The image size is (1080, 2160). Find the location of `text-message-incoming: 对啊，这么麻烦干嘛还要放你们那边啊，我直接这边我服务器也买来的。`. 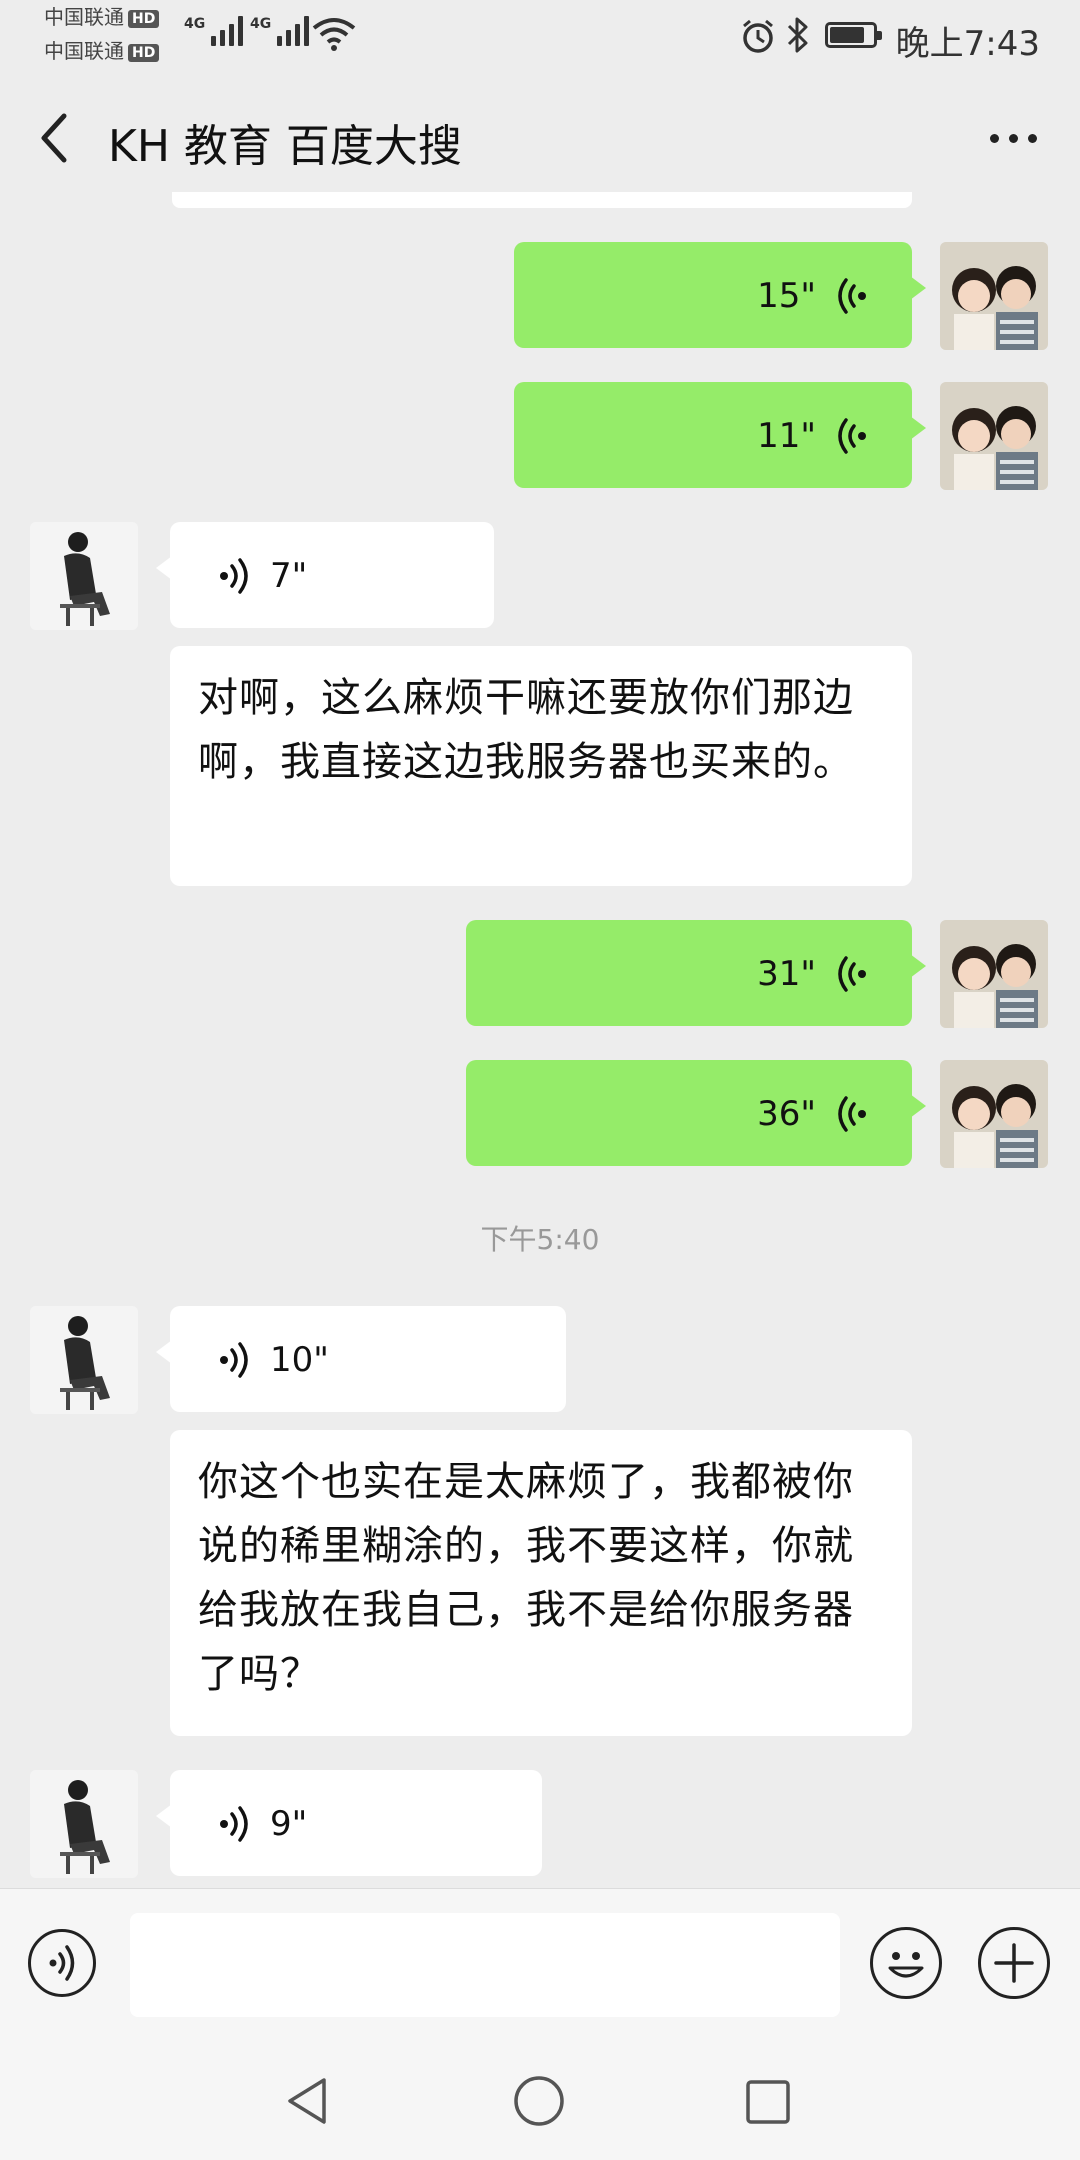

text-message-incoming: 对啊，这么麻烦干嘛还要放你们那边啊，我直接这边我服务器也买来的。 is located at coordinates (541, 766).